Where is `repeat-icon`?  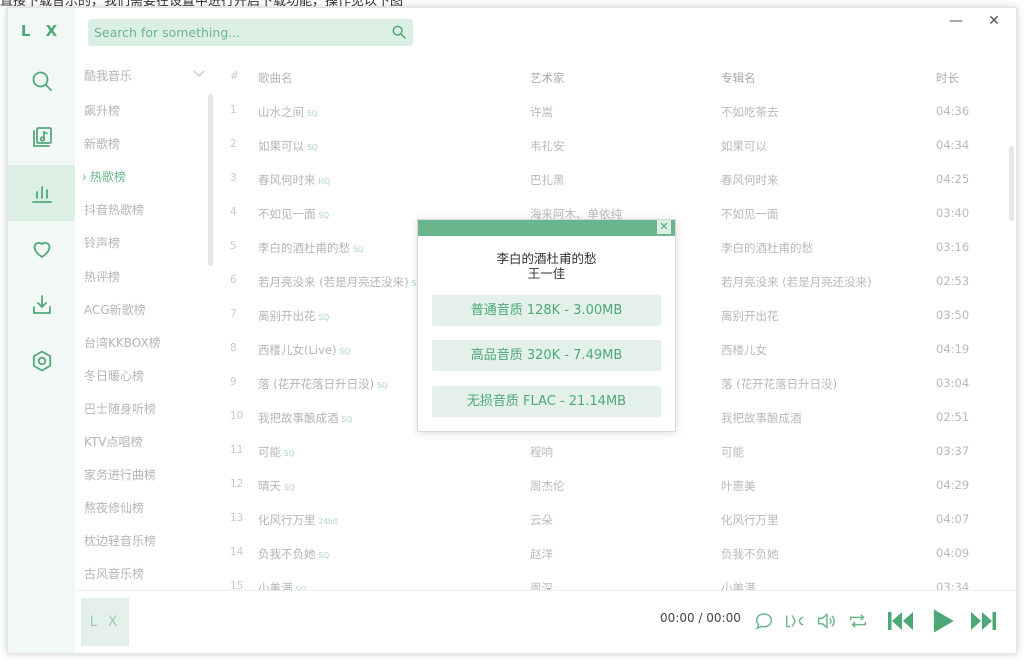
repeat-icon is located at coordinates (858, 621).